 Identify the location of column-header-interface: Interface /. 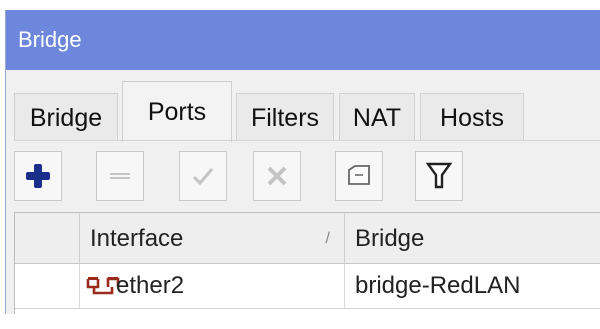
(212, 238).